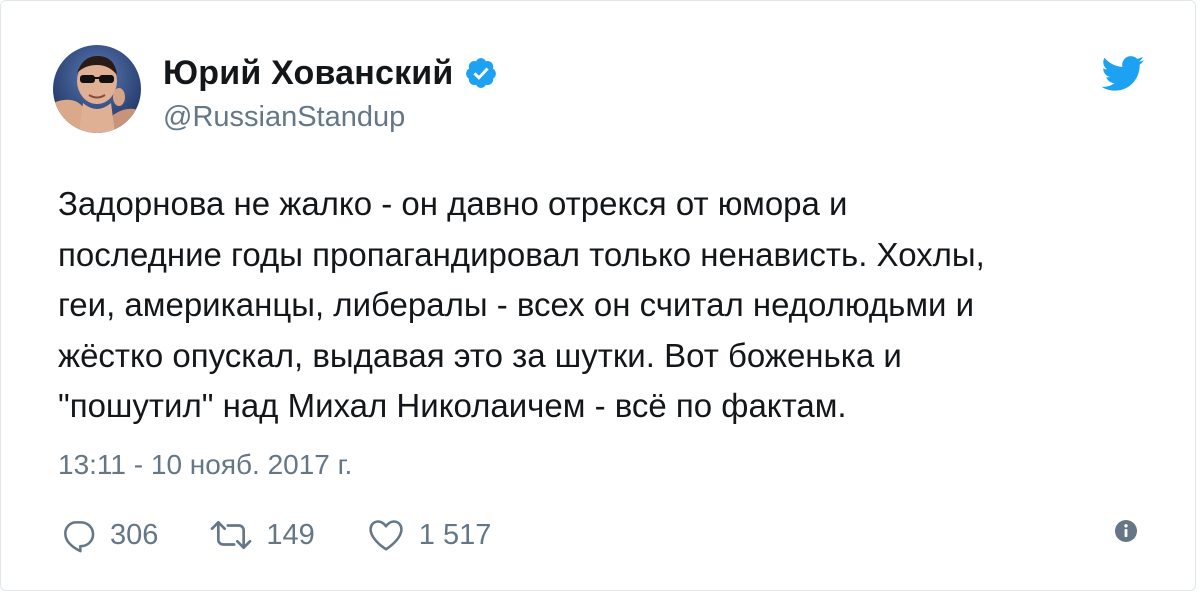 This screenshot has width=1200, height=595. Describe the element at coordinates (261, 535) in the screenshot. I see `retweet-button: 149` at that location.